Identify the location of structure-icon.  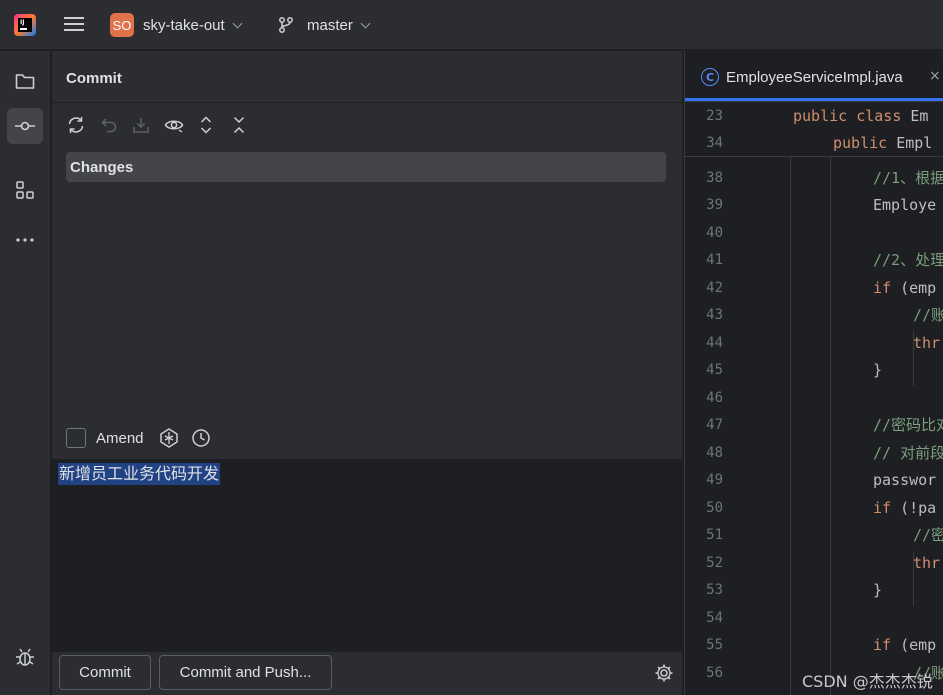
(25, 190).